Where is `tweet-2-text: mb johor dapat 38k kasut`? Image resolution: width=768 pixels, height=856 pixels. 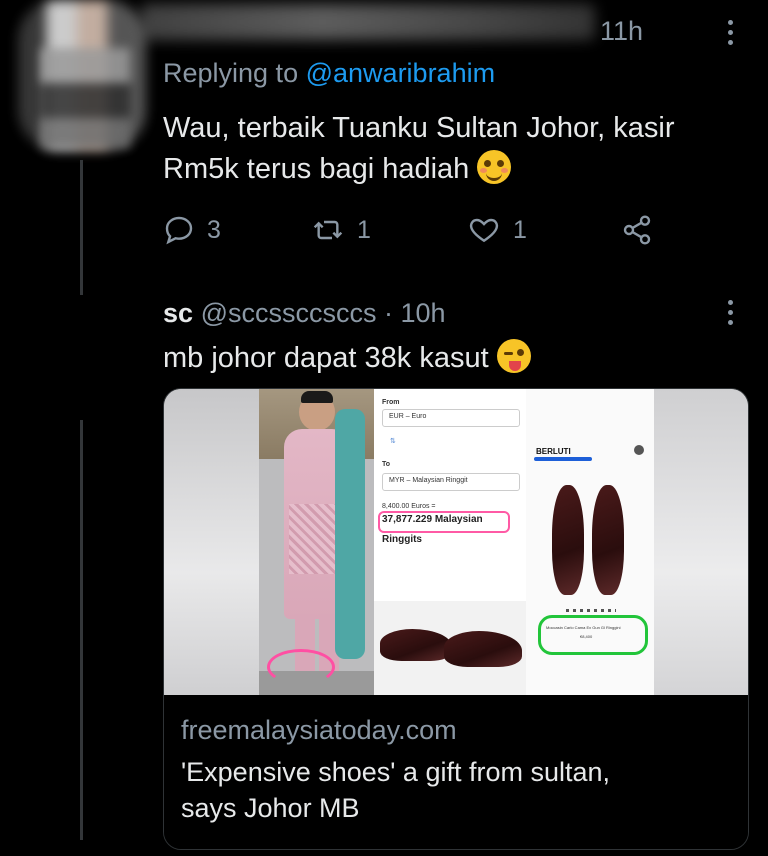 tweet-2-text: mb johor dapat 38k kasut is located at coordinates (347, 358).